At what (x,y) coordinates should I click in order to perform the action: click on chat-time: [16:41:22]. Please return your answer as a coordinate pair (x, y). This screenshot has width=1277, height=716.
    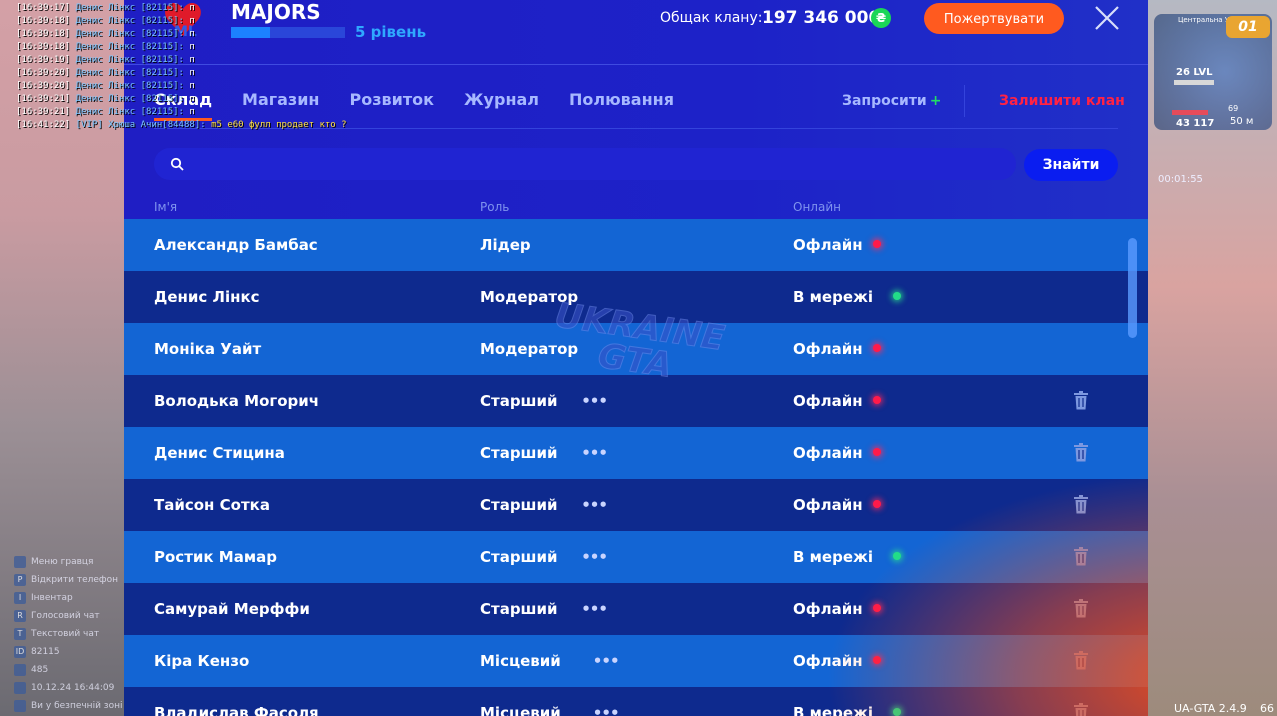
    Looking at the image, I should click on (43, 125).